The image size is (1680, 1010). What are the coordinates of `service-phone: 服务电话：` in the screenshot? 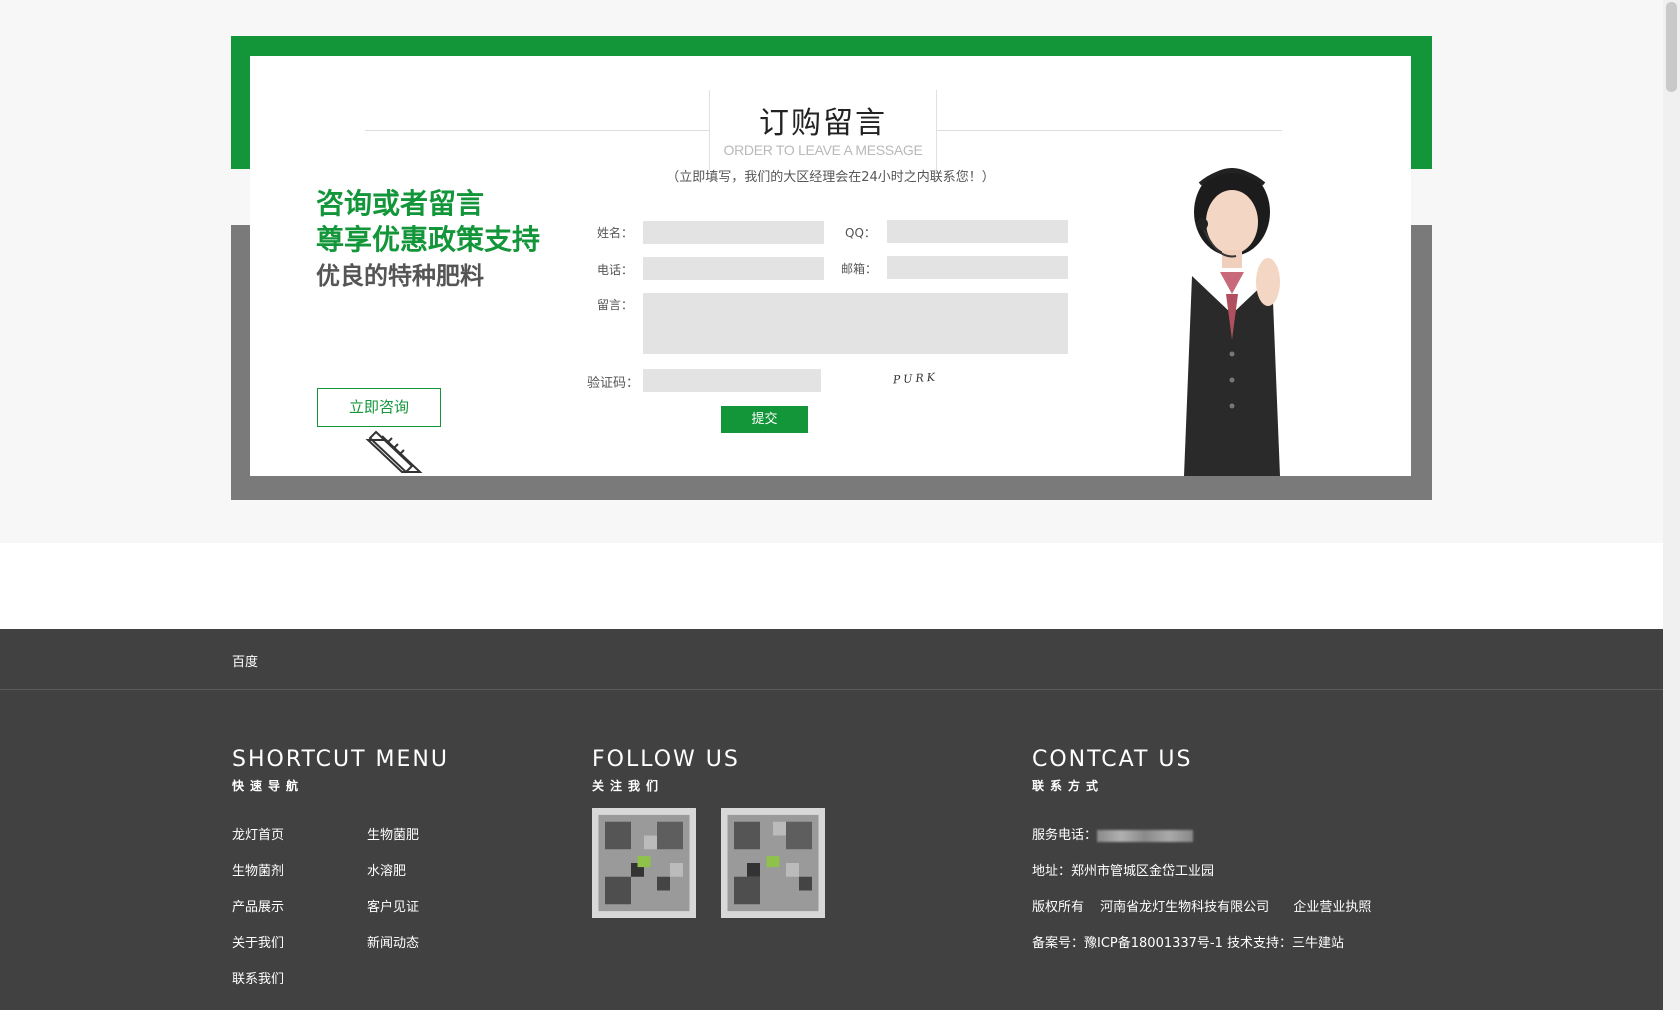 It's located at (1113, 833).